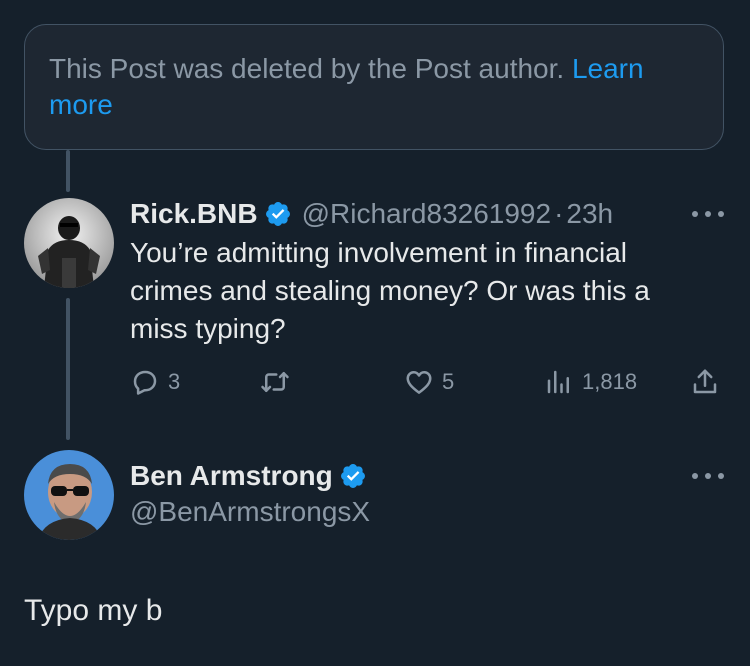 The height and width of the screenshot is (666, 750). I want to click on reply-actions: 3 5 1,818, so click(427, 382).